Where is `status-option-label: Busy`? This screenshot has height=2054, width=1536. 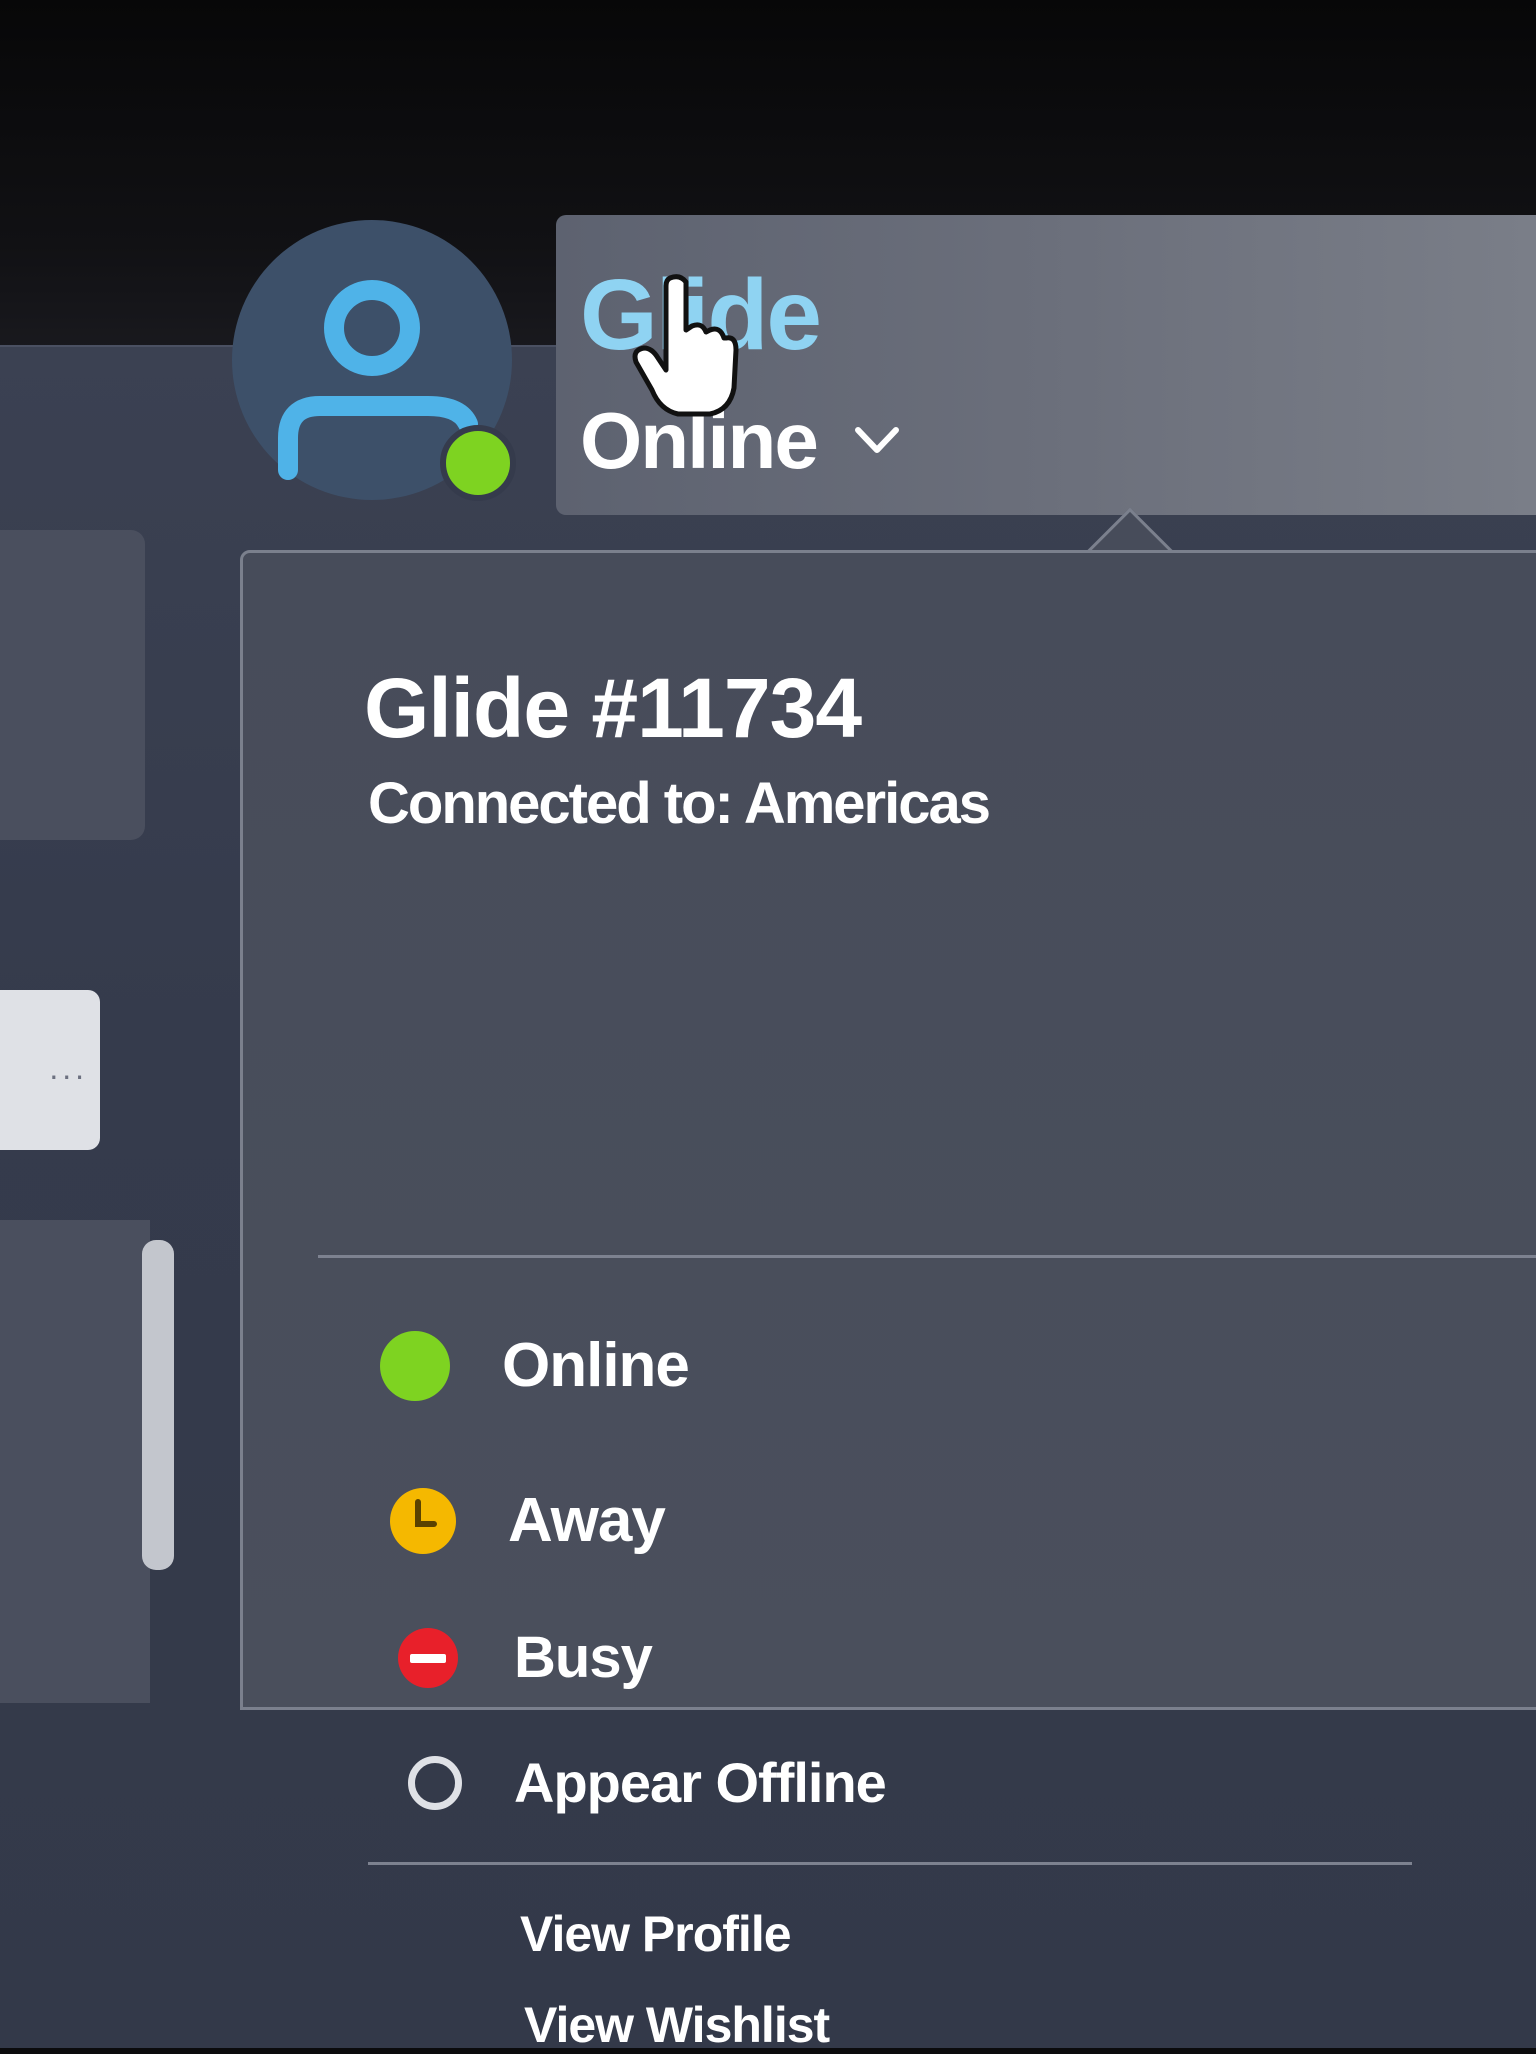 status-option-label: Busy is located at coordinates (583, 1657).